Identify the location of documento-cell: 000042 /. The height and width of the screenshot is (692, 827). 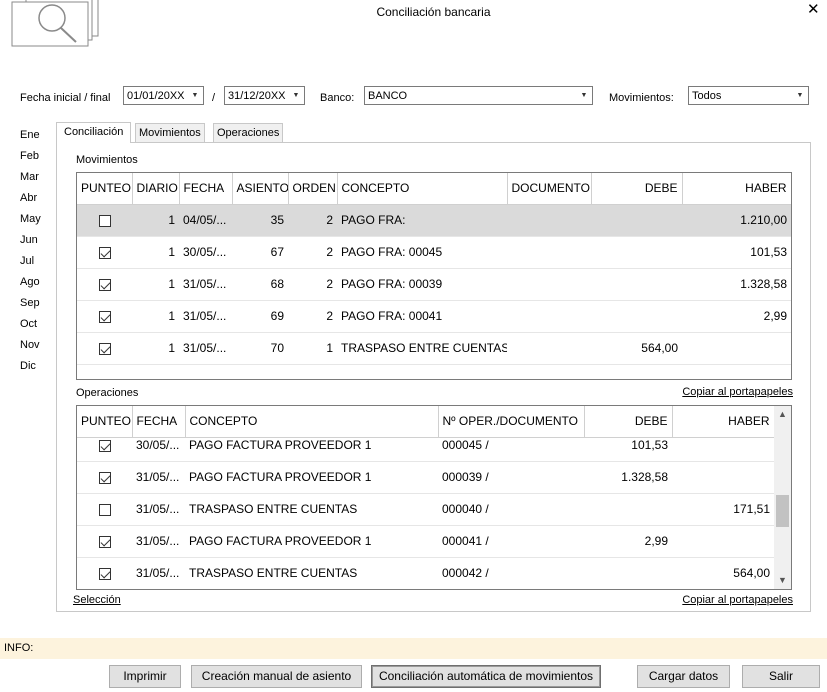
(511, 573).